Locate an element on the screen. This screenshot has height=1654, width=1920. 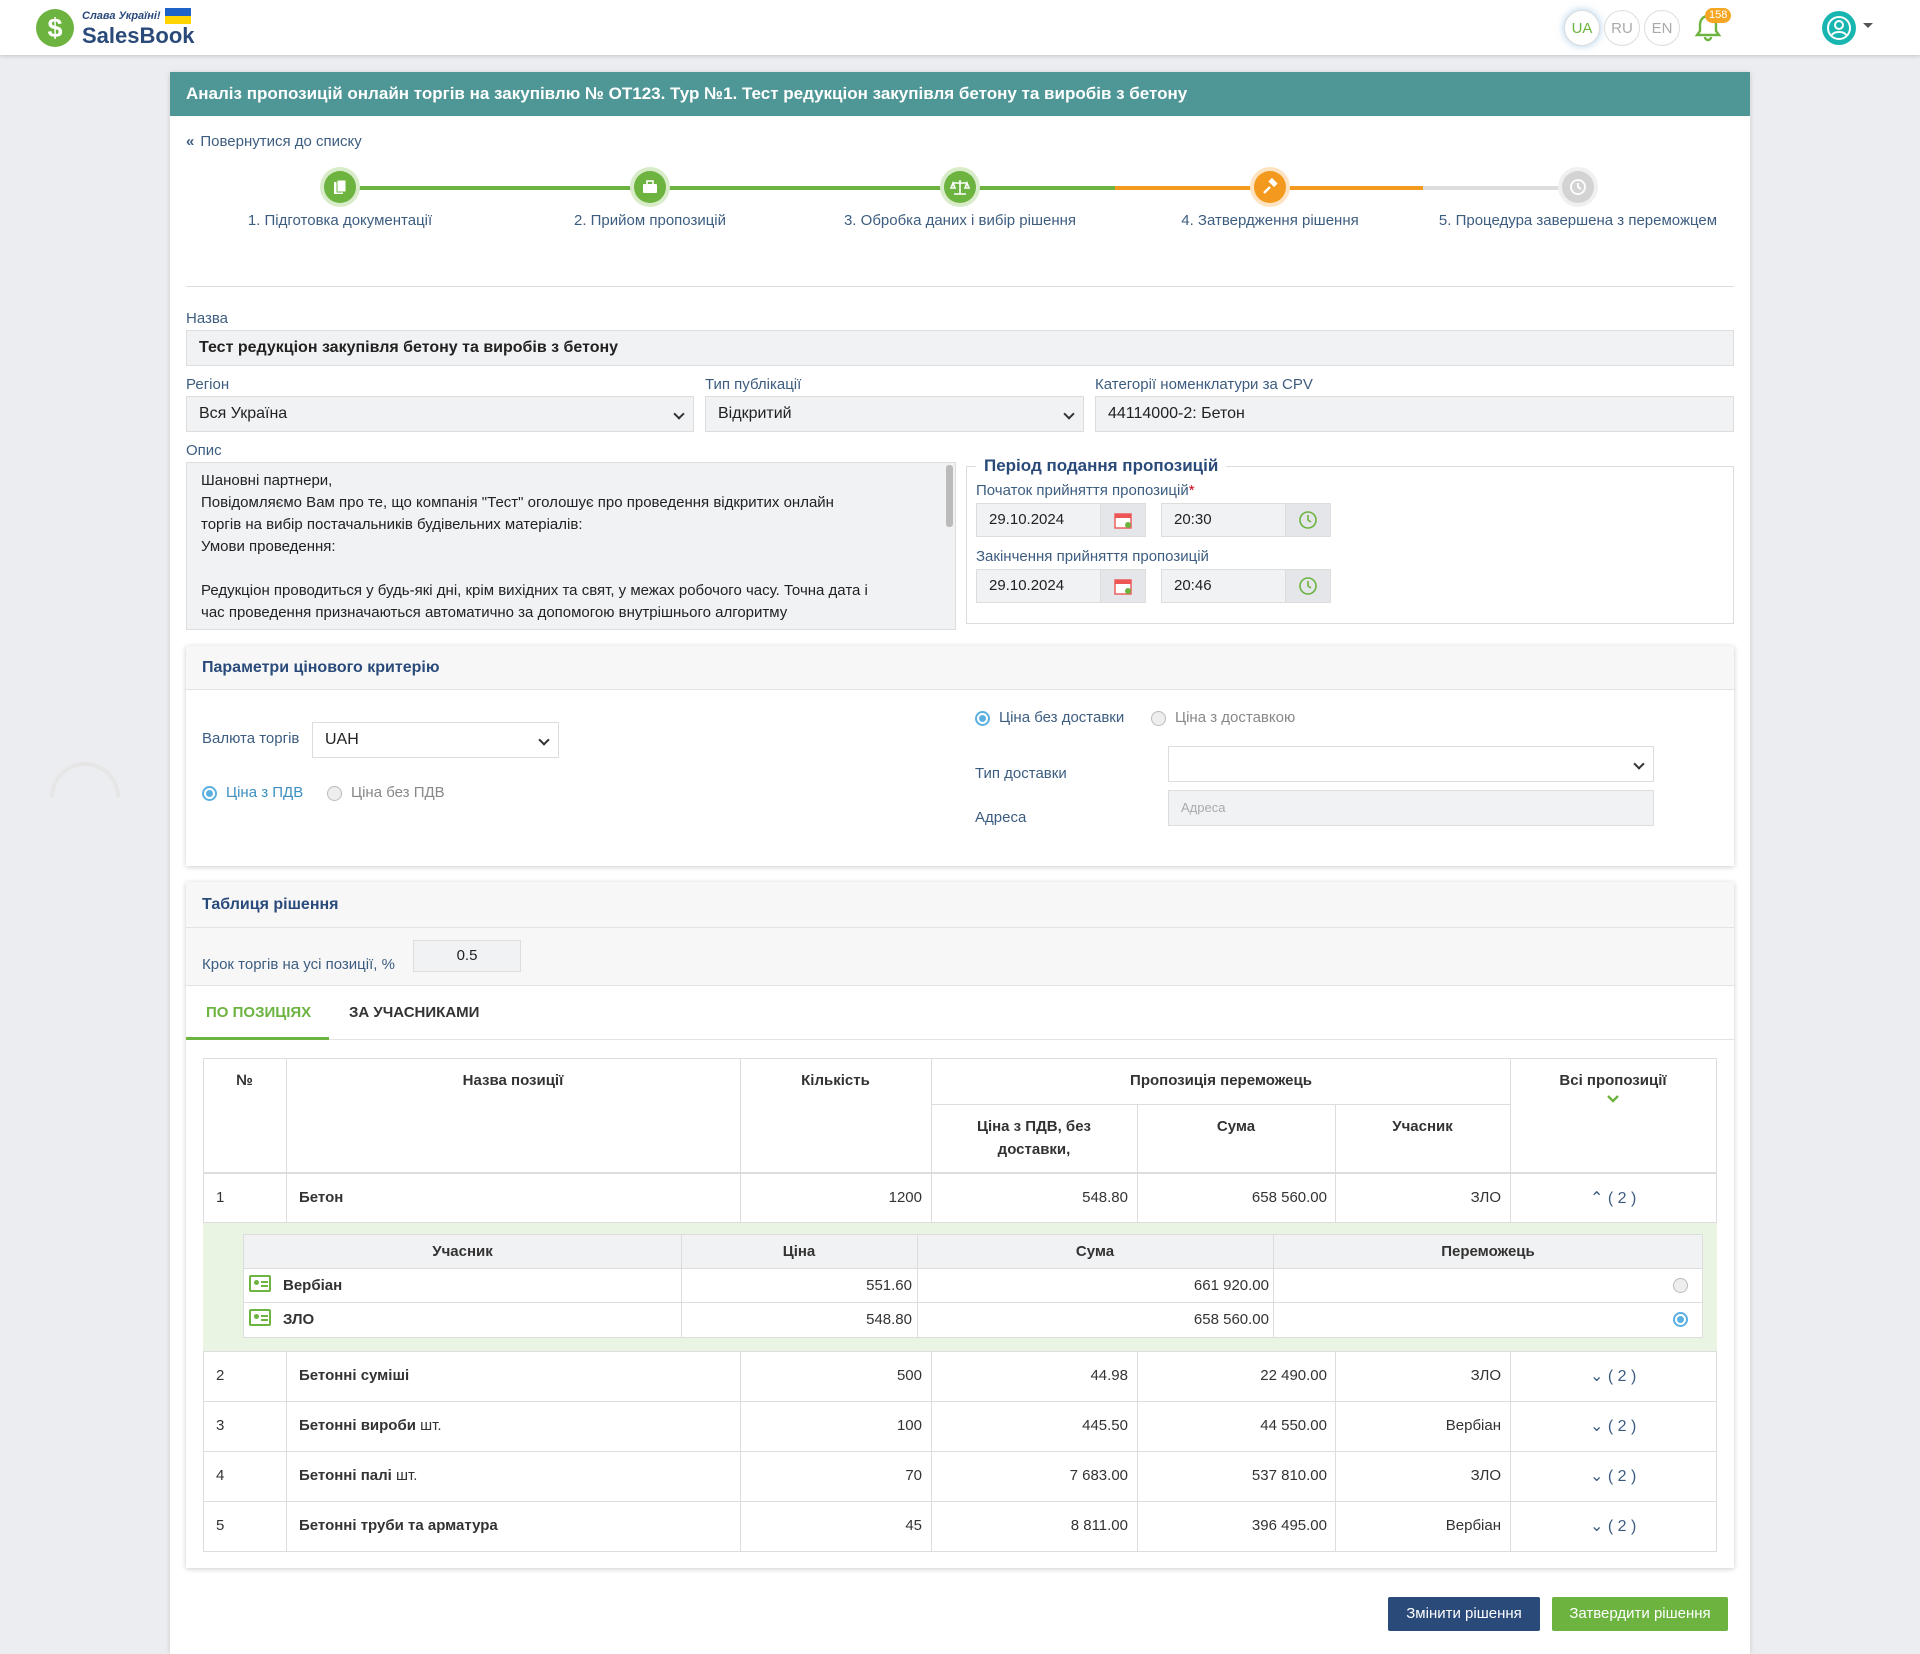
row-4-number: 4 is located at coordinates (220, 1475).